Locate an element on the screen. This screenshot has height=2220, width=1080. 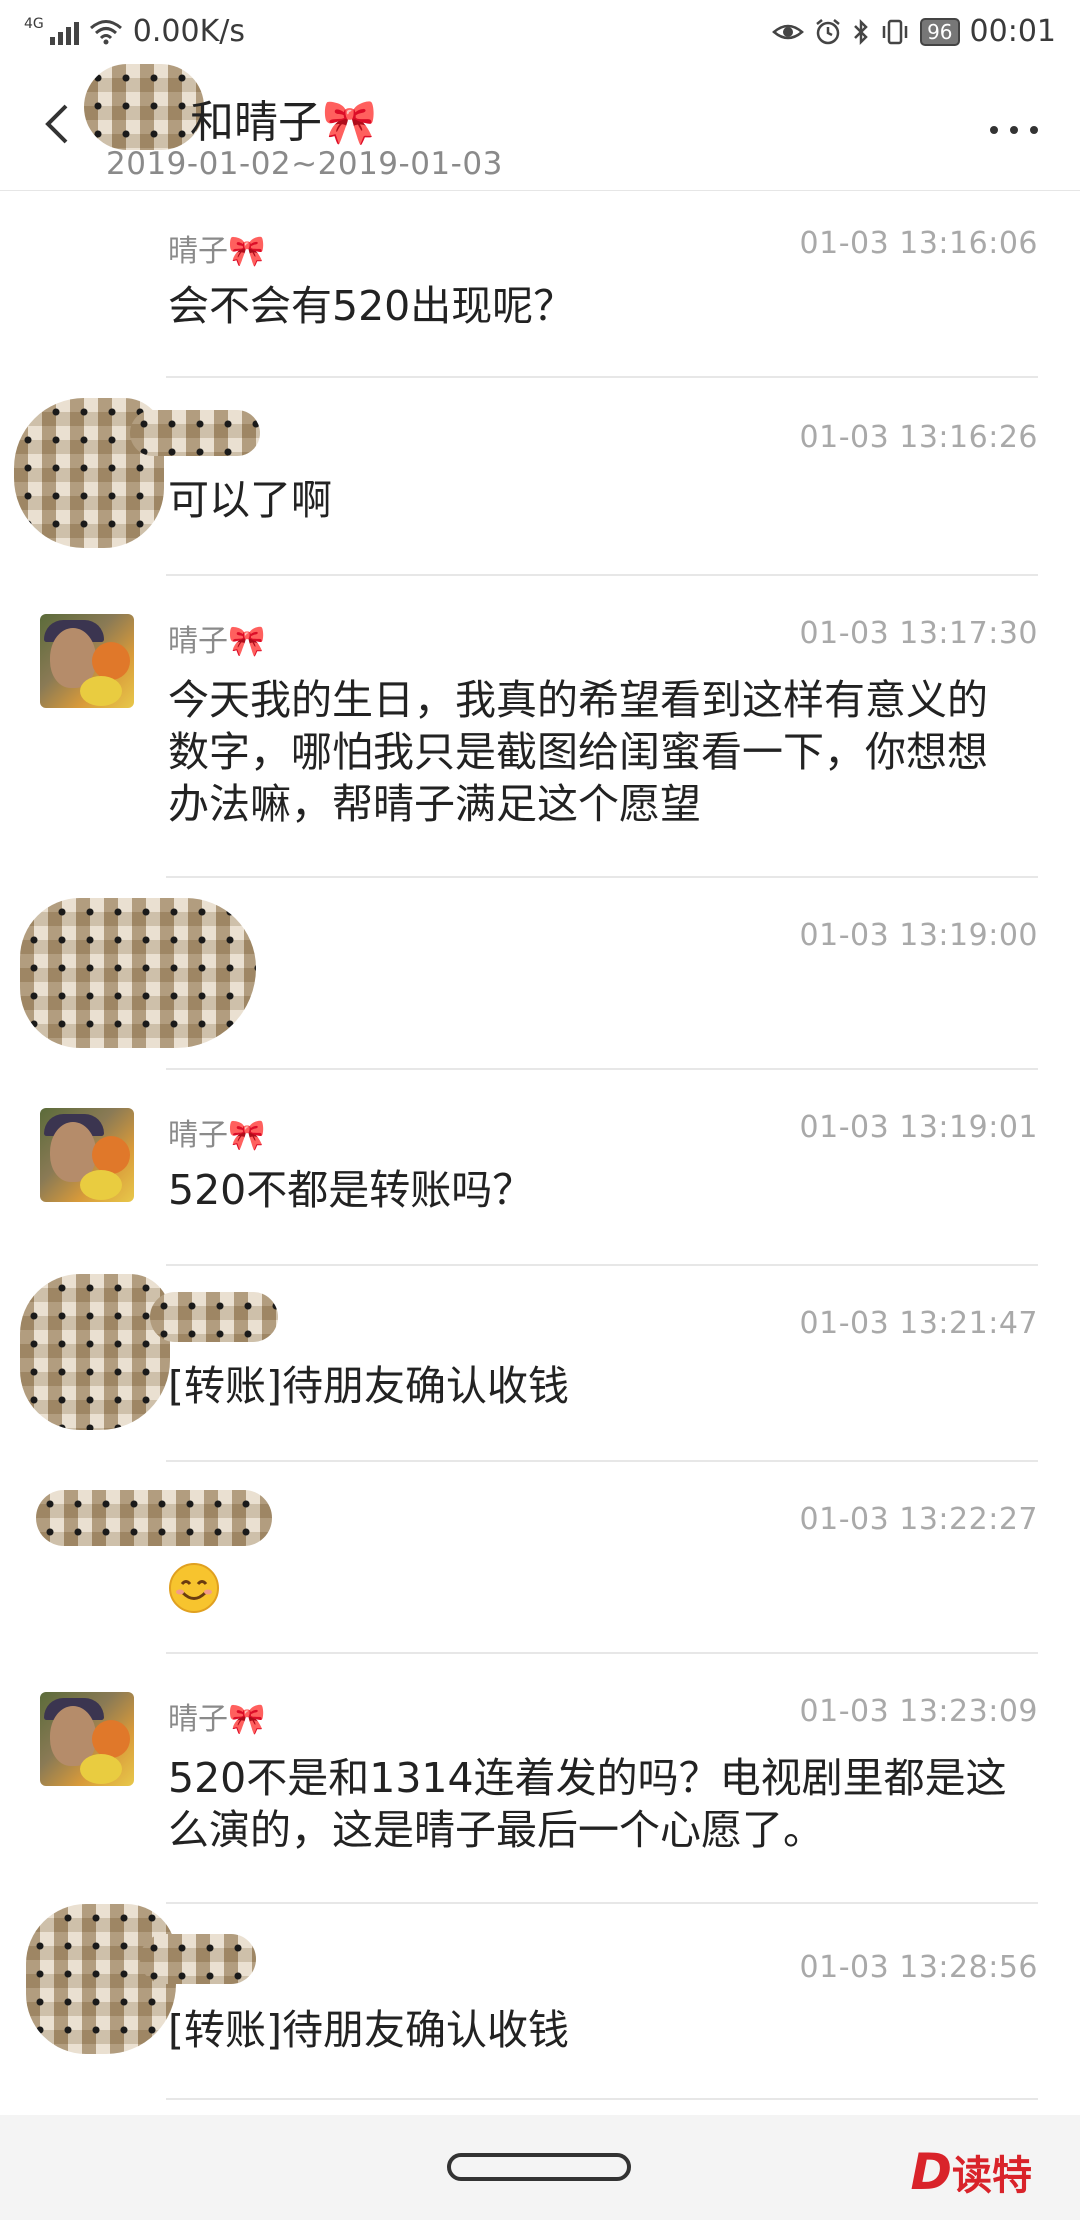
network-type: 4G is located at coordinates (34, 23).